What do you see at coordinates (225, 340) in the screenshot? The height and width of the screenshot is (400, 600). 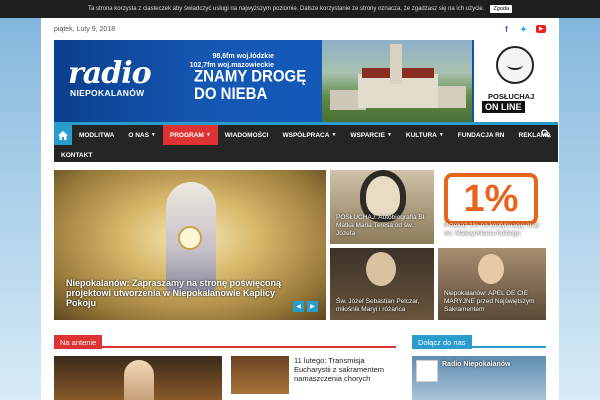 I see `section-na-antenie: Na antenie` at bounding box center [225, 340].